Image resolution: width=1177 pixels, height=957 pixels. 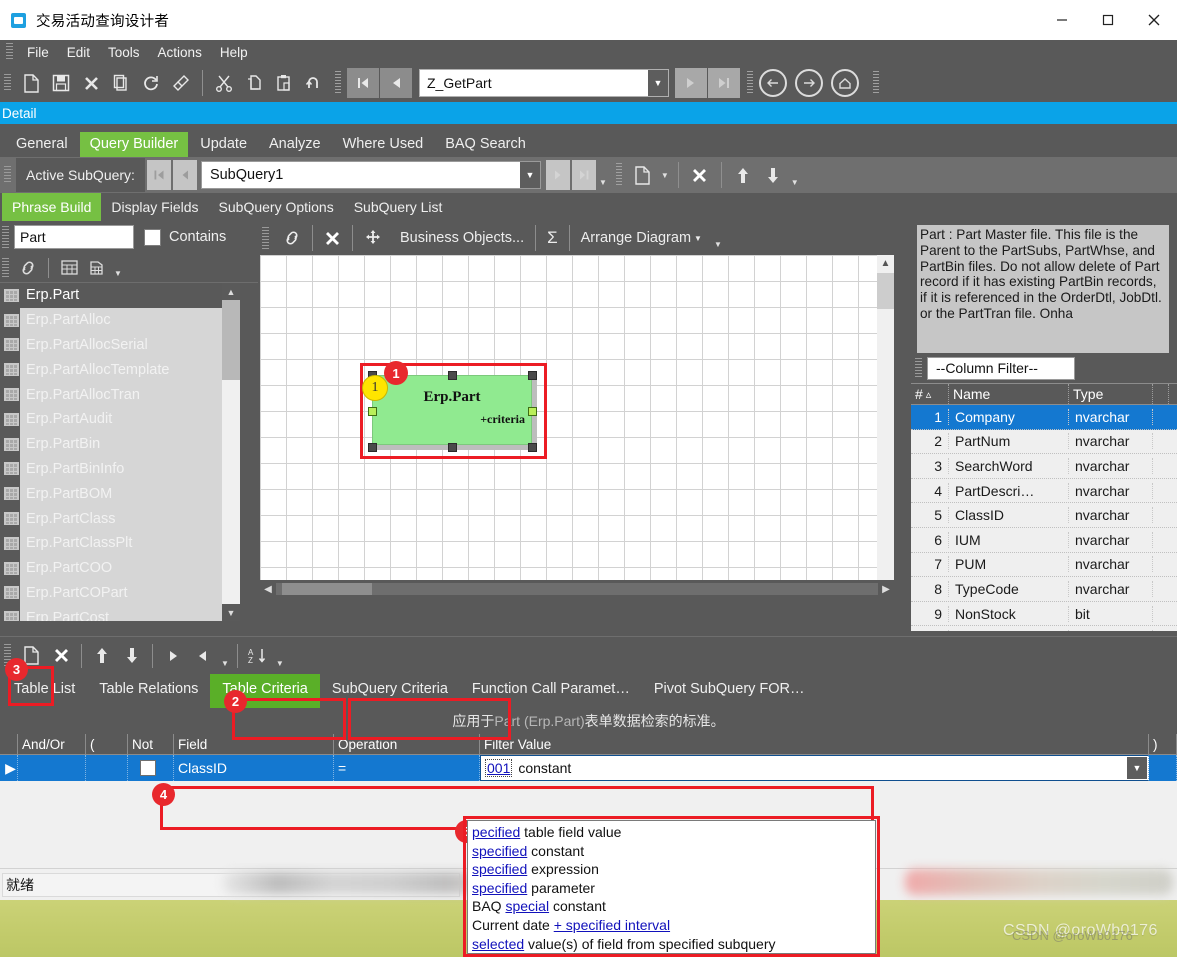 I want to click on table-list-item-12: Erp.PartCOPart, so click(x=129, y=593).